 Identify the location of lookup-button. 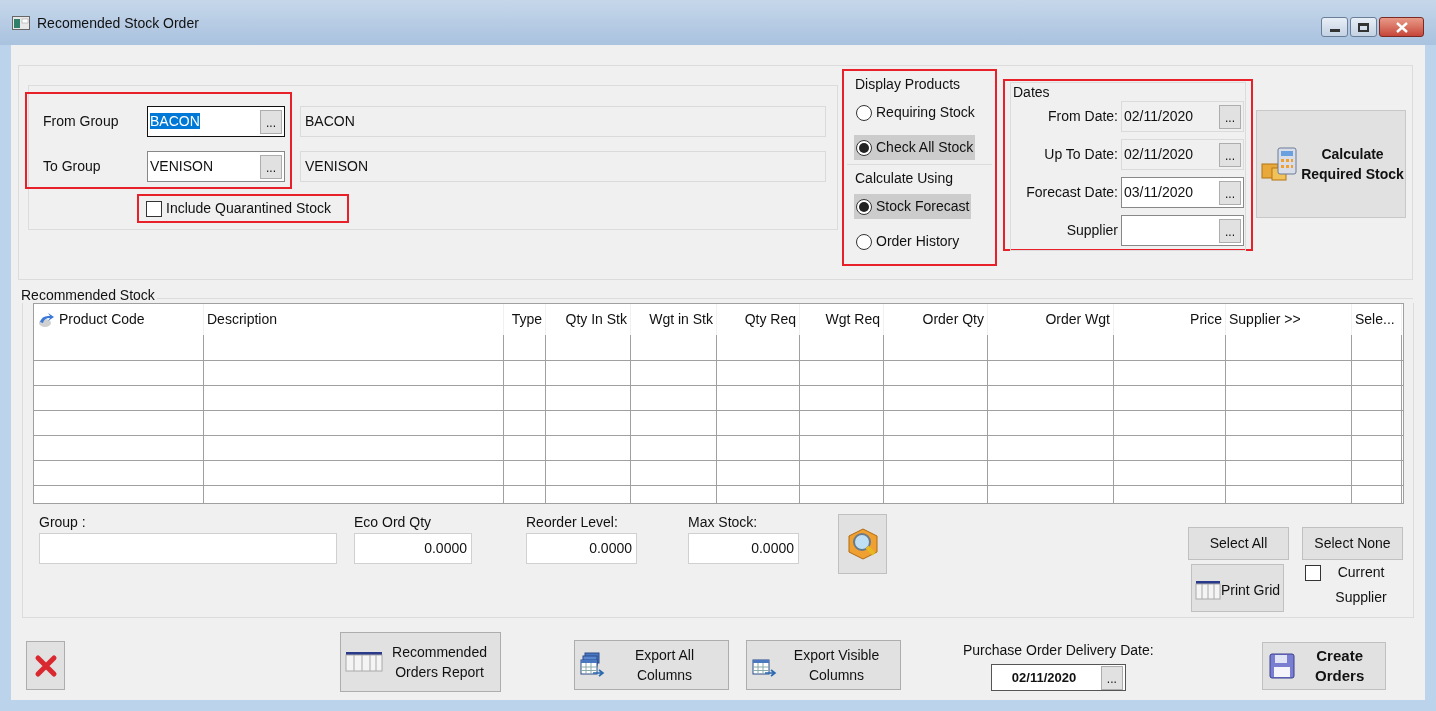
(862, 544).